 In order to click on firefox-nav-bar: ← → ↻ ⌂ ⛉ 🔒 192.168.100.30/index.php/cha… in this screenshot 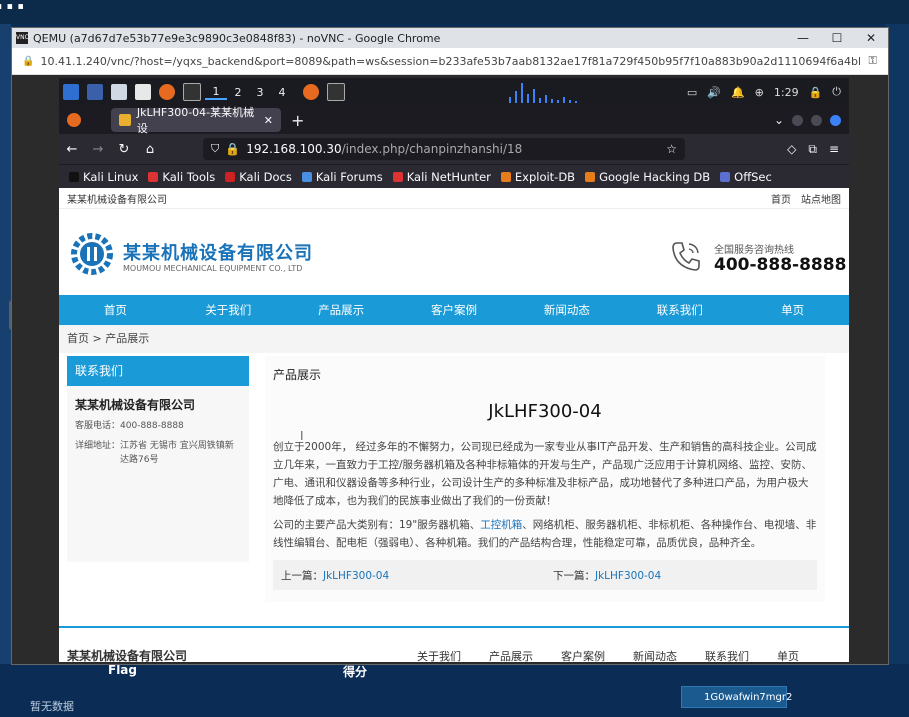, I will do `click(454, 149)`.